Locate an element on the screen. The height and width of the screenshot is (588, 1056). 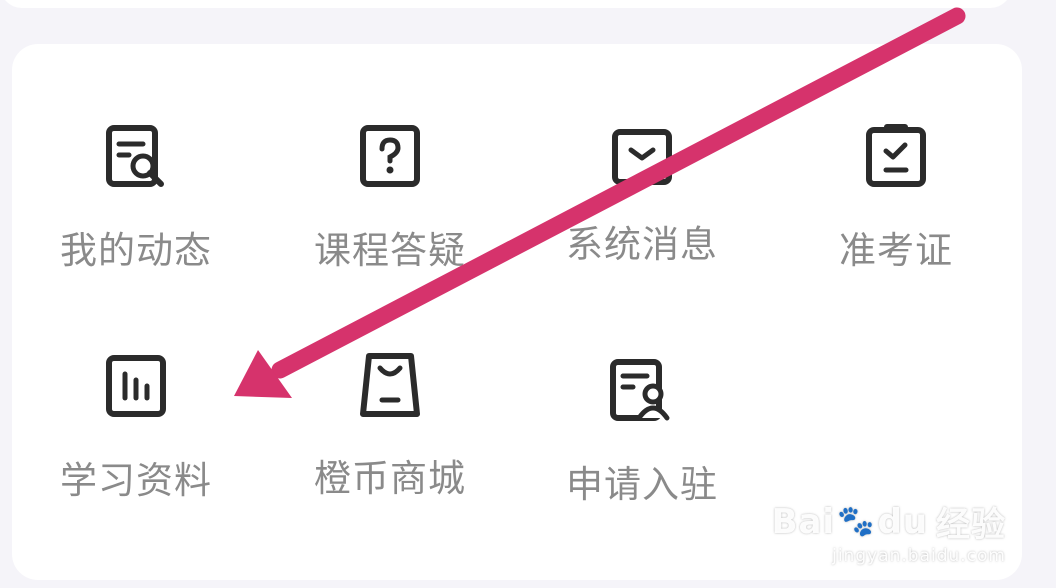
menu-item-course-qa: 课程答疑 is located at coordinates (390, 198).